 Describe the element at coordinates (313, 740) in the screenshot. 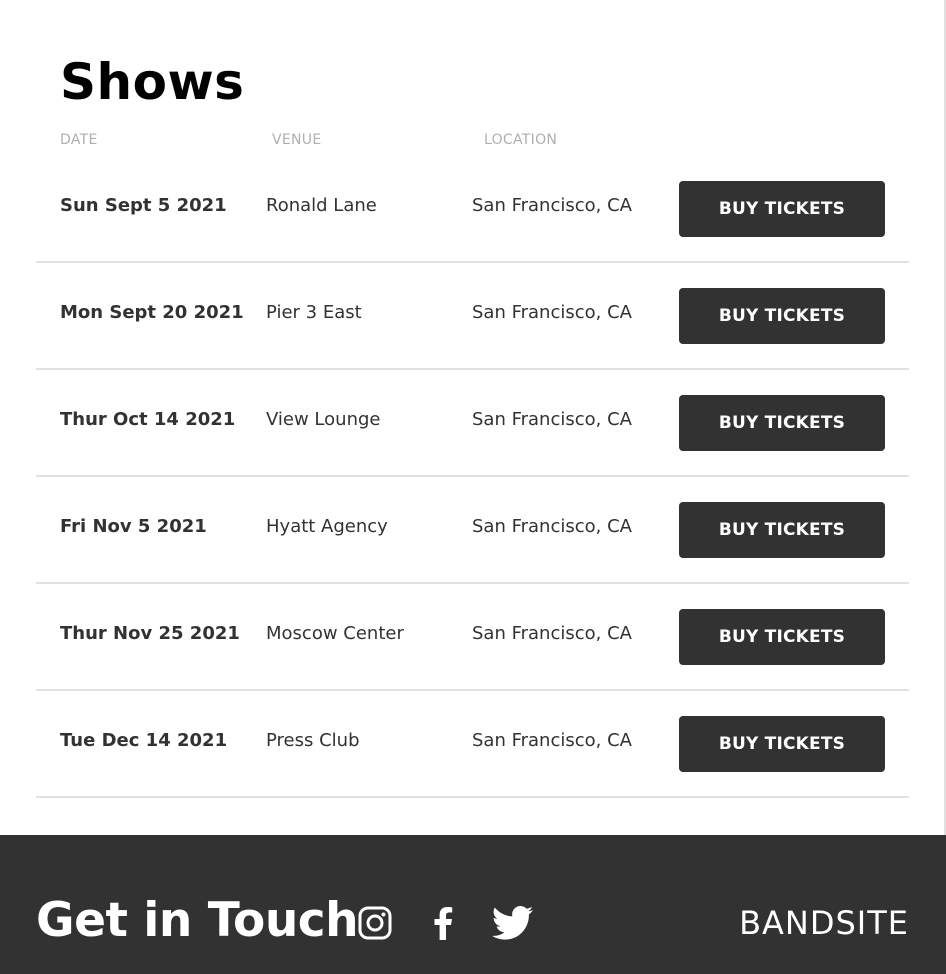

I see `show-venue: Press Club` at that location.